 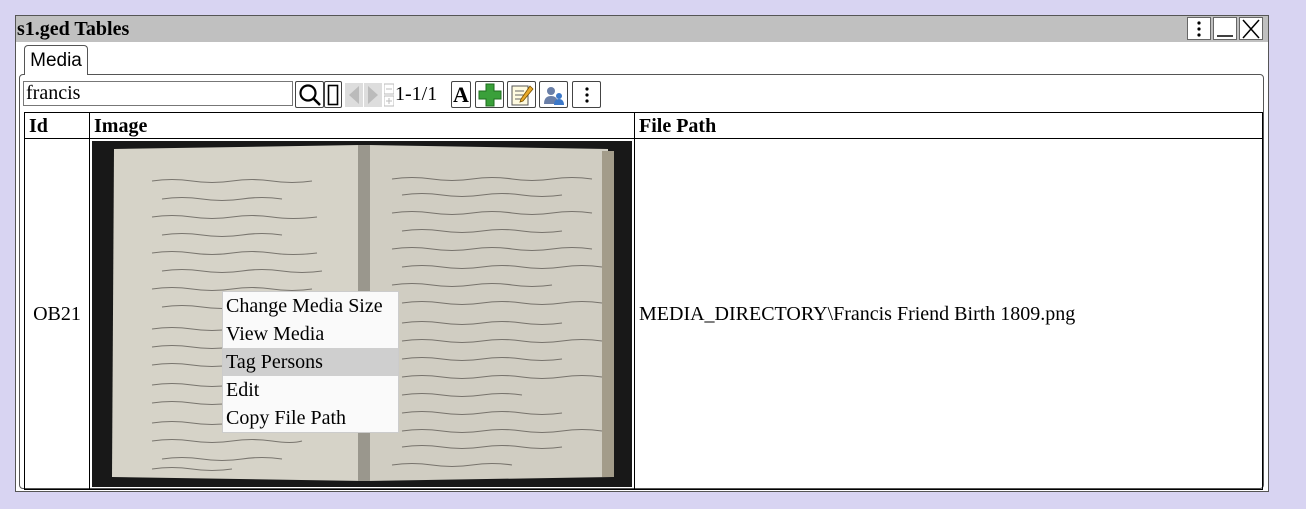 I want to click on clear-search-button, so click(x=333, y=94).